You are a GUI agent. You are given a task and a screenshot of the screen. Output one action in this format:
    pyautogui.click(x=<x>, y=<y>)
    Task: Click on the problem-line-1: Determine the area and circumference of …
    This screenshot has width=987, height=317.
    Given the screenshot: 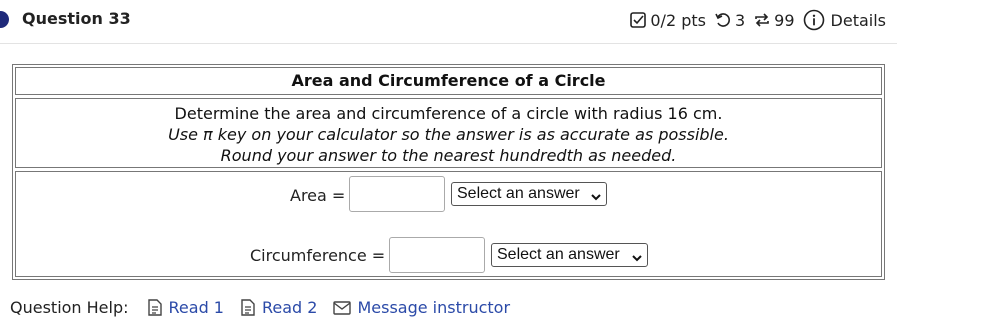 What is the action you would take?
    pyautogui.click(x=448, y=113)
    